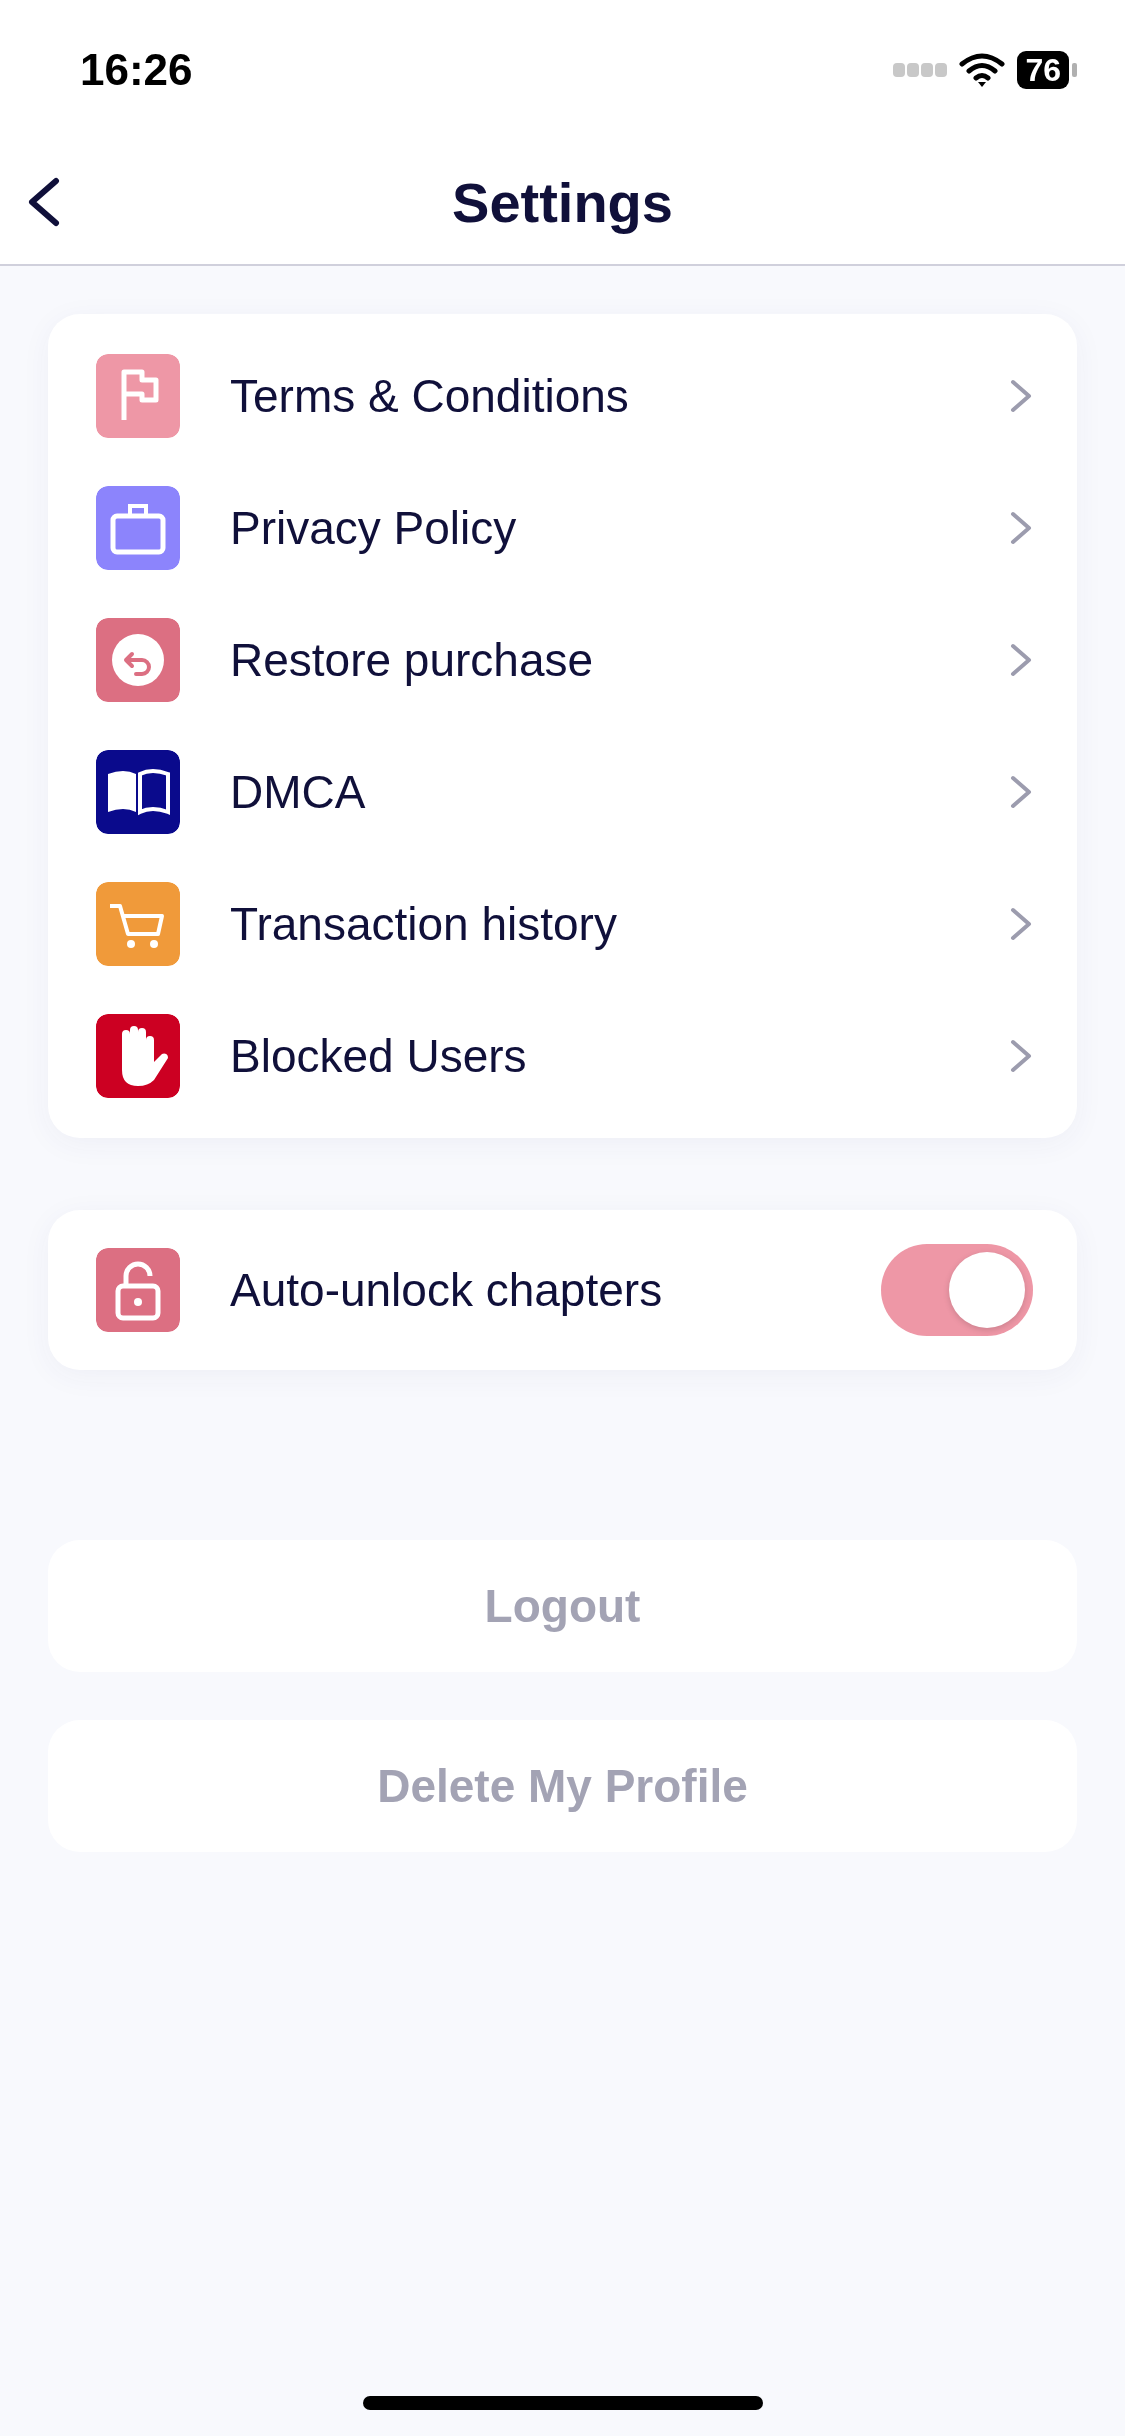  What do you see at coordinates (447, 1290) in the screenshot?
I see `toggle-label: Auto-unlock chapters` at bounding box center [447, 1290].